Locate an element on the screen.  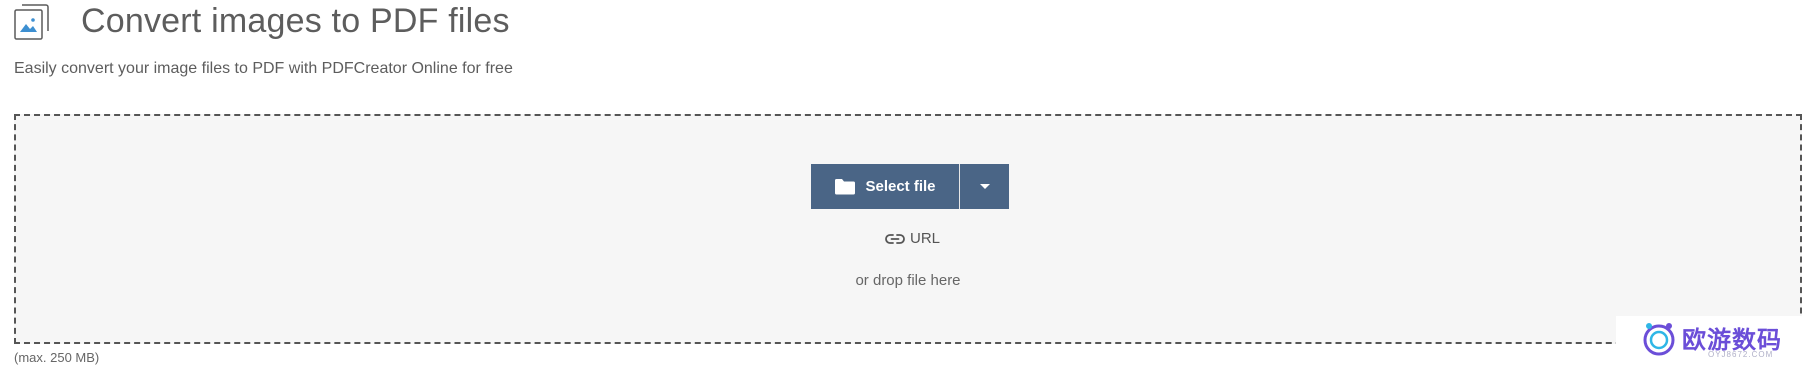
page-title: Convert images to PDF files is located at coordinates (295, 21).